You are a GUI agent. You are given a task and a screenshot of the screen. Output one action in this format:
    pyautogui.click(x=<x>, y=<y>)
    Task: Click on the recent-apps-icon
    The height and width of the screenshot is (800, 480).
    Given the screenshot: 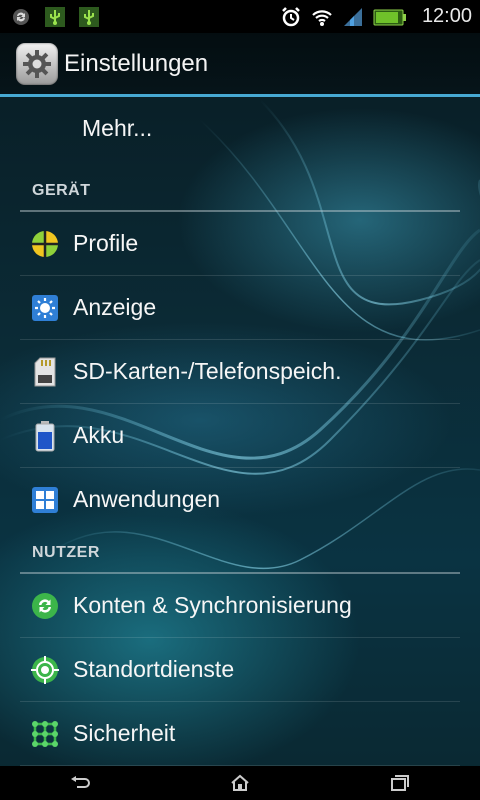 What is the action you would take?
    pyautogui.click(x=400, y=783)
    